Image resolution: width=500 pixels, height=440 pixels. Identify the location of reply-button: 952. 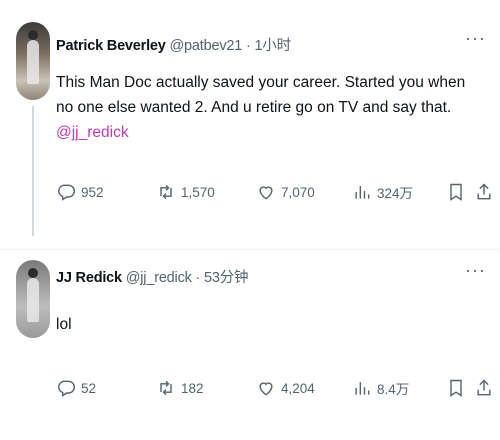
(80, 192).